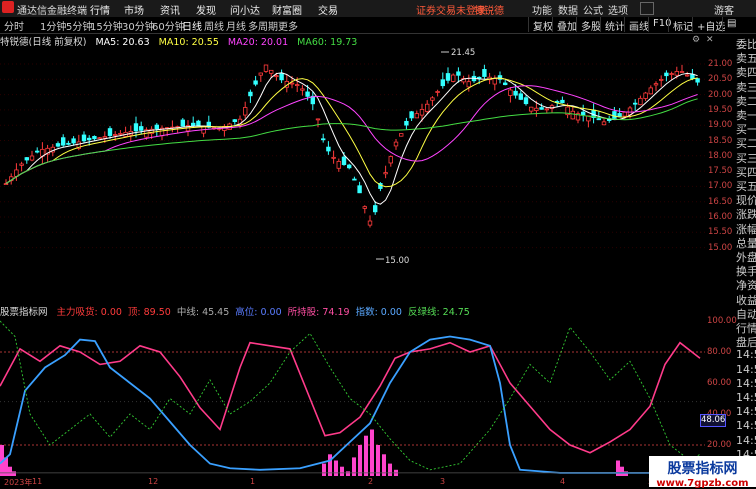 The image size is (756, 489). I want to click on period-fenshi: 分时, so click(14, 25).